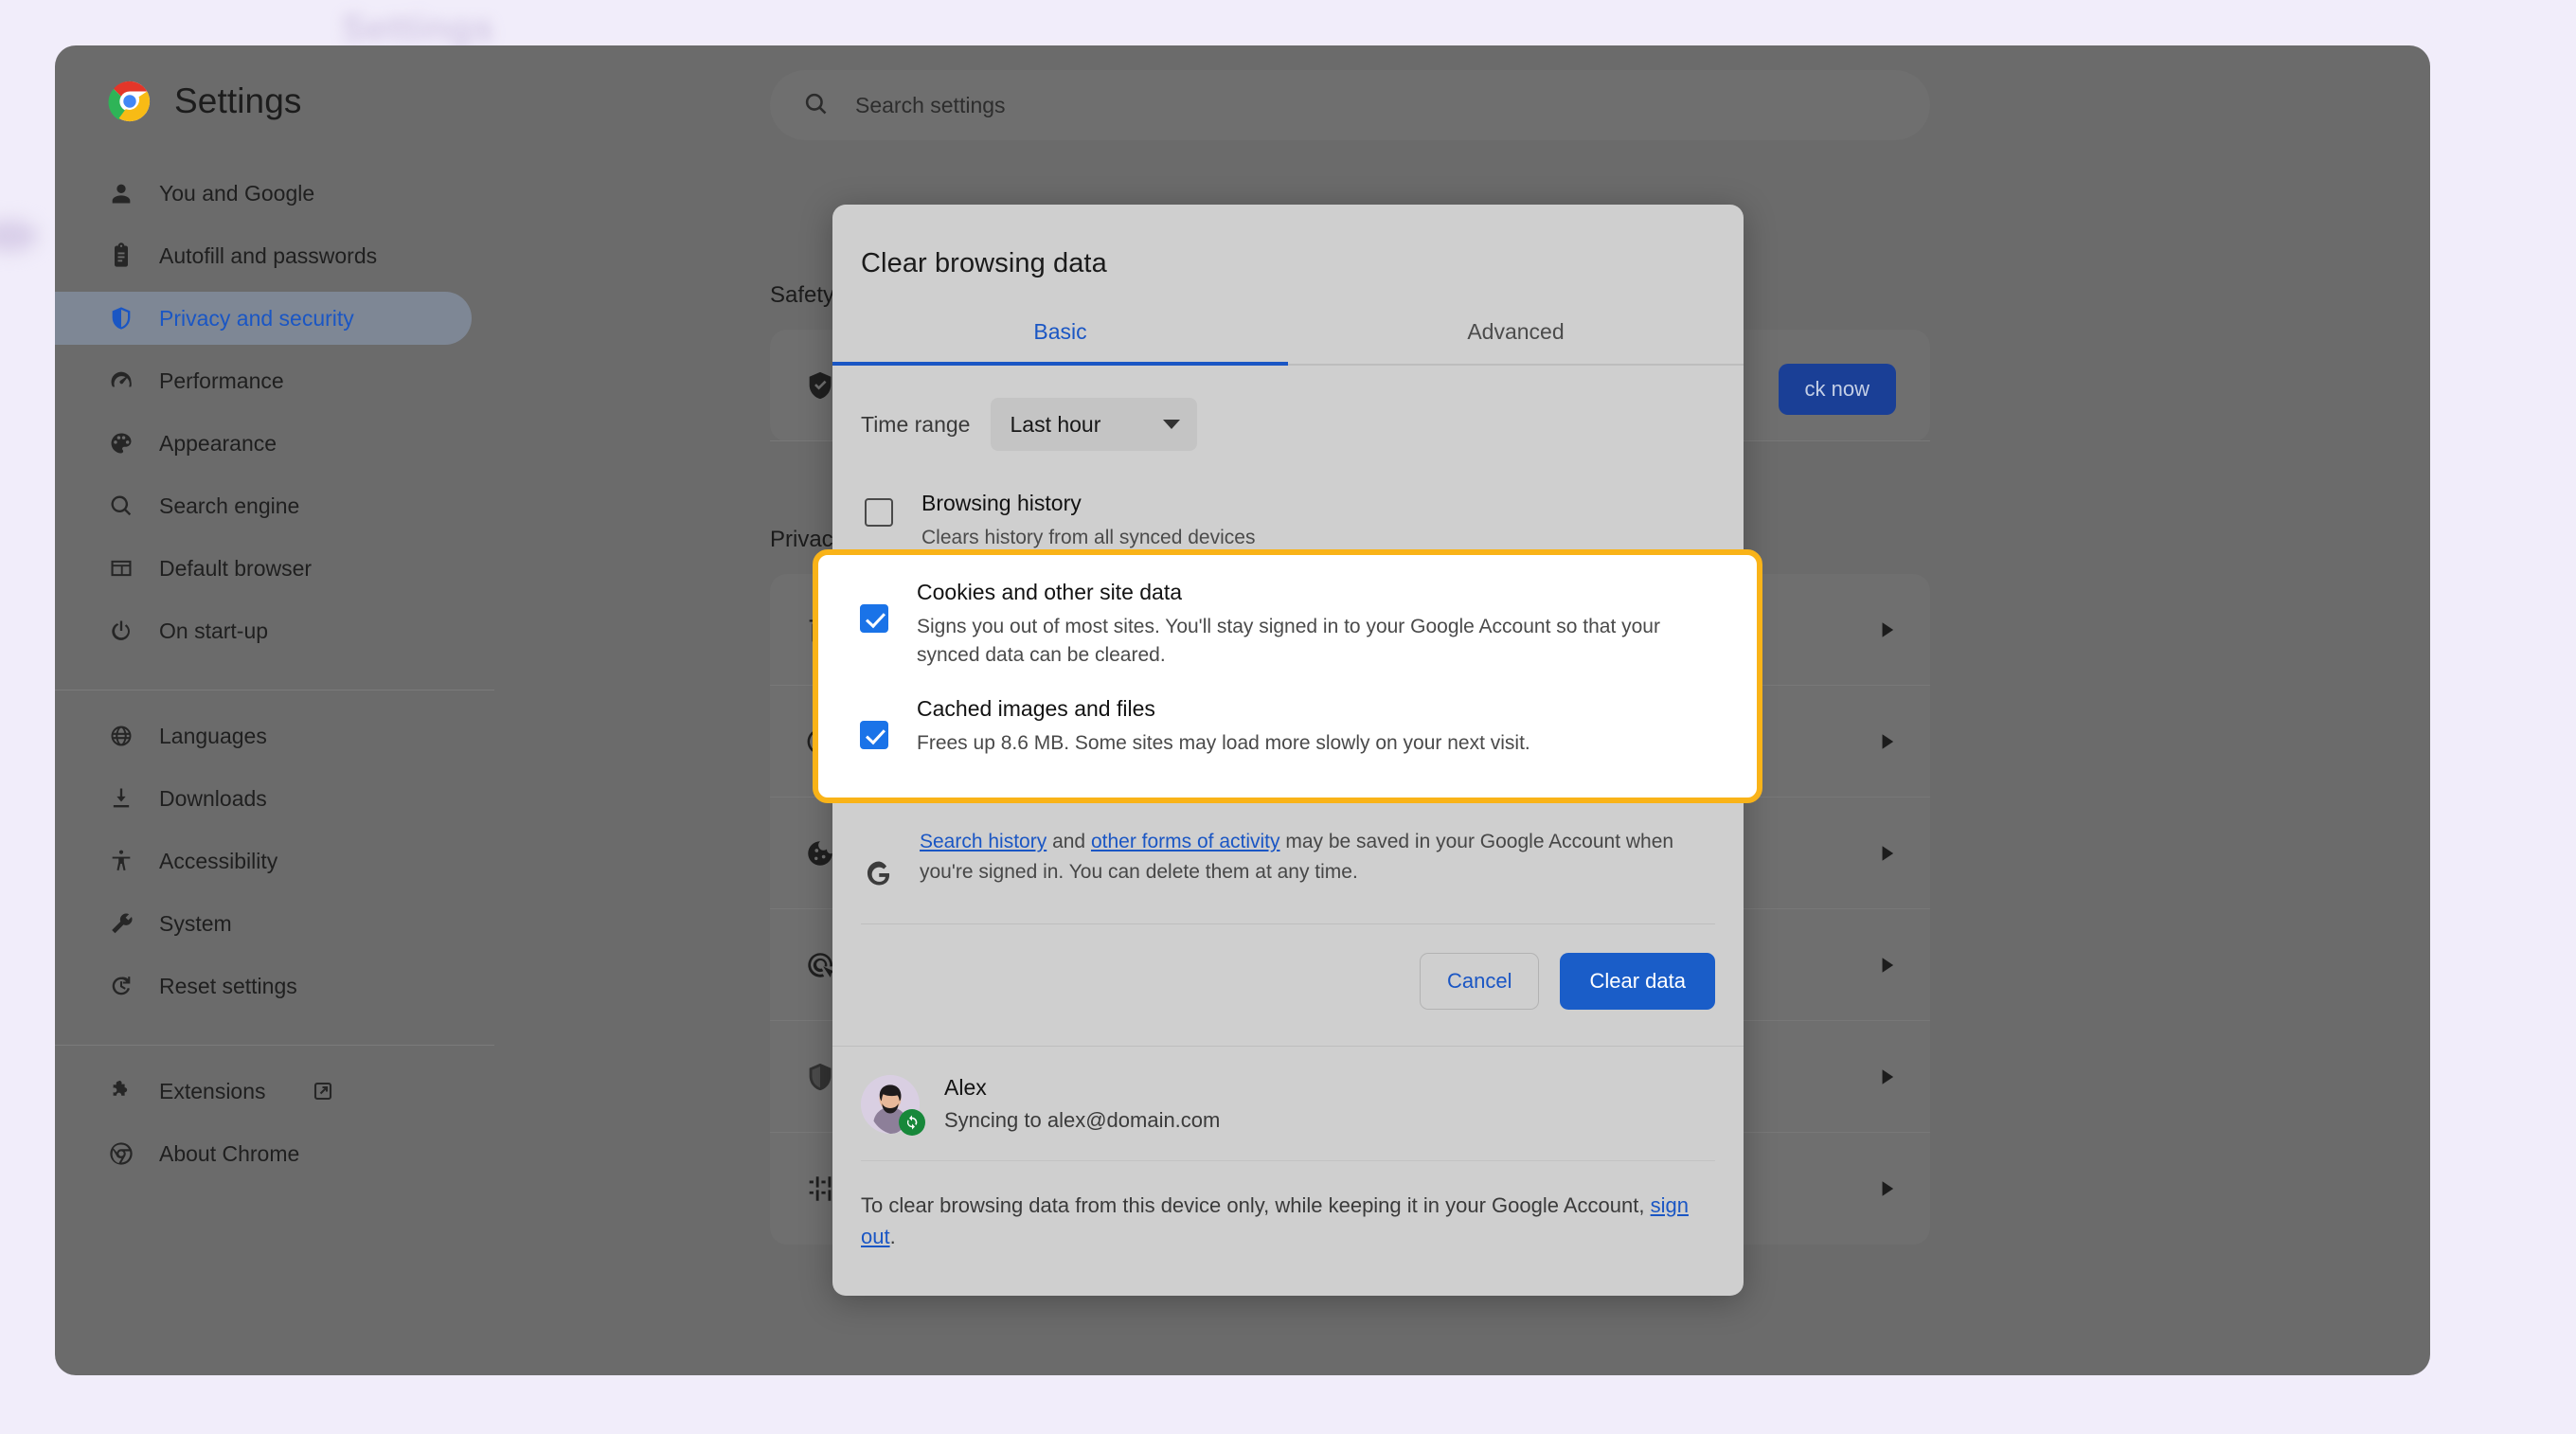 The height and width of the screenshot is (1434, 2576). I want to click on sidebar-item-label: Extensions, so click(212, 1090).